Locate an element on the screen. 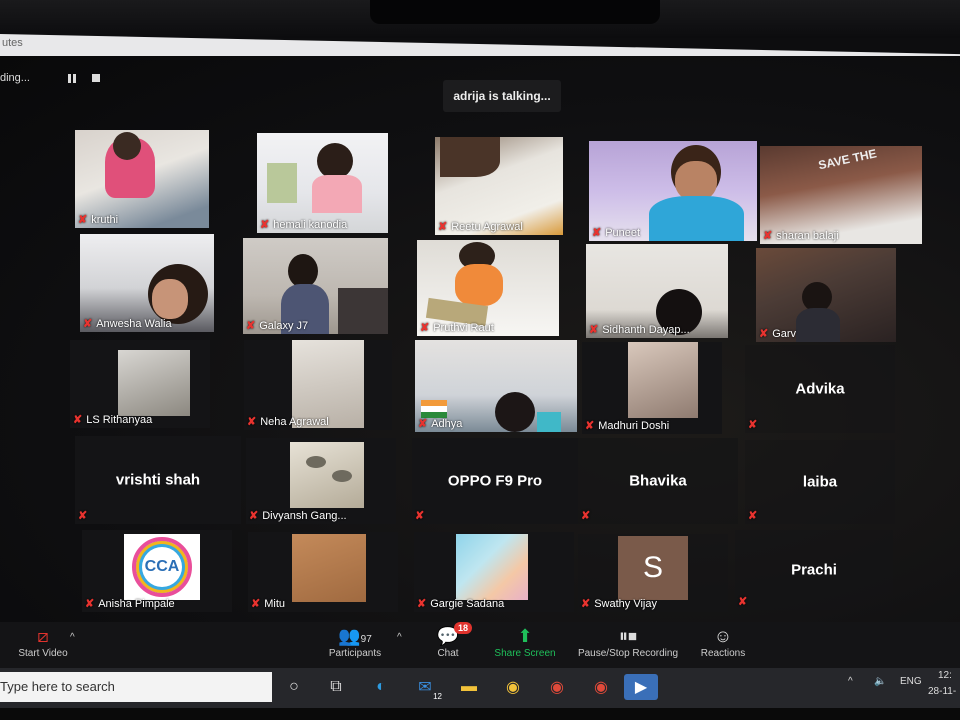 The height and width of the screenshot is (720, 960). mail-icon: ✉ 12 is located at coordinates (427, 687).